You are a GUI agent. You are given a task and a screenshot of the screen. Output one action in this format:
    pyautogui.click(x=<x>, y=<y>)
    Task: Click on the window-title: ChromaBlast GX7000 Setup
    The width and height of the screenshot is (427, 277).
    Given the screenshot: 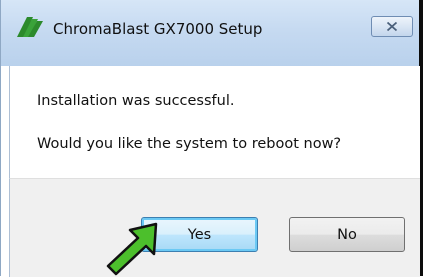 What is the action you would take?
    pyautogui.click(x=158, y=29)
    